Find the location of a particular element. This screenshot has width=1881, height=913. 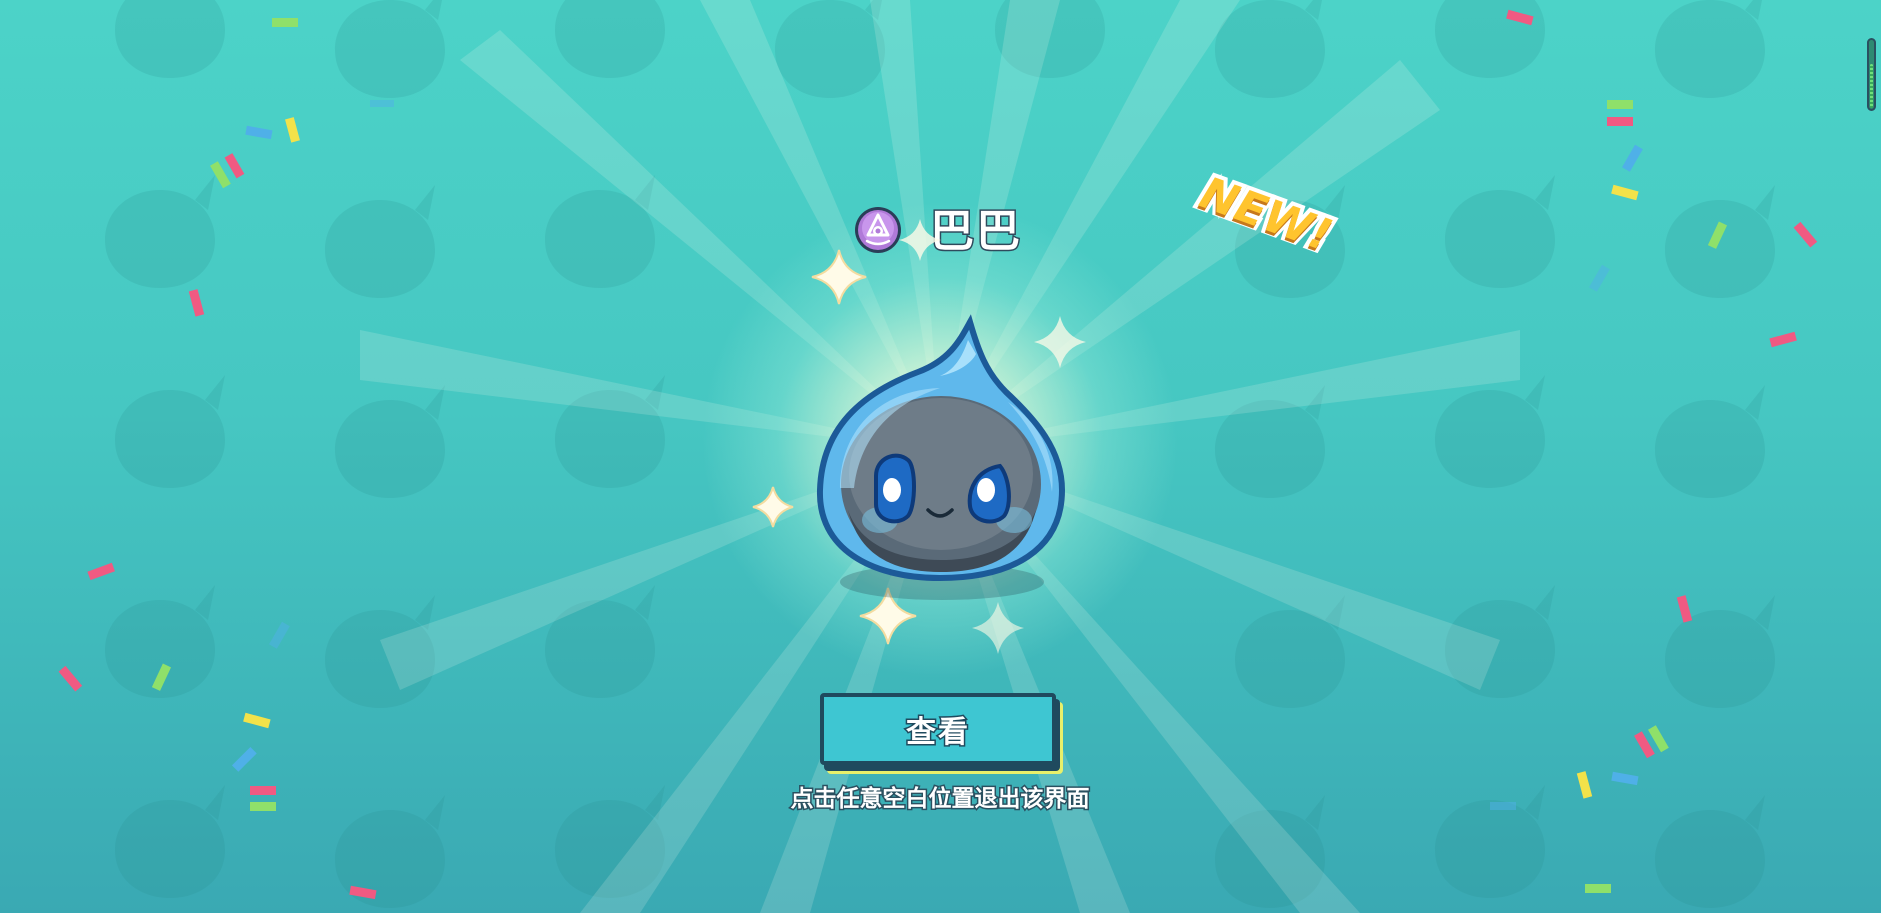

view-button-label: 查看 is located at coordinates (937, 733).